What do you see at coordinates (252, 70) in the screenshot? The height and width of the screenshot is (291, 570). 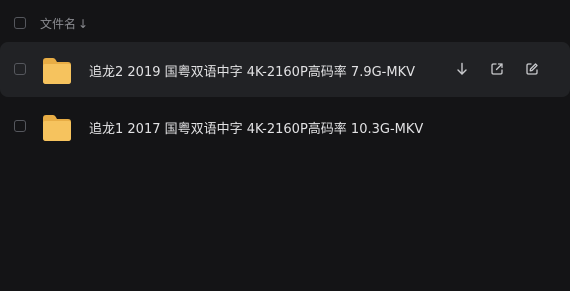 I see `file-name: 追龙2 2019 国粤双语中字 4K-2160P高码率 7.9G-MKV` at bounding box center [252, 70].